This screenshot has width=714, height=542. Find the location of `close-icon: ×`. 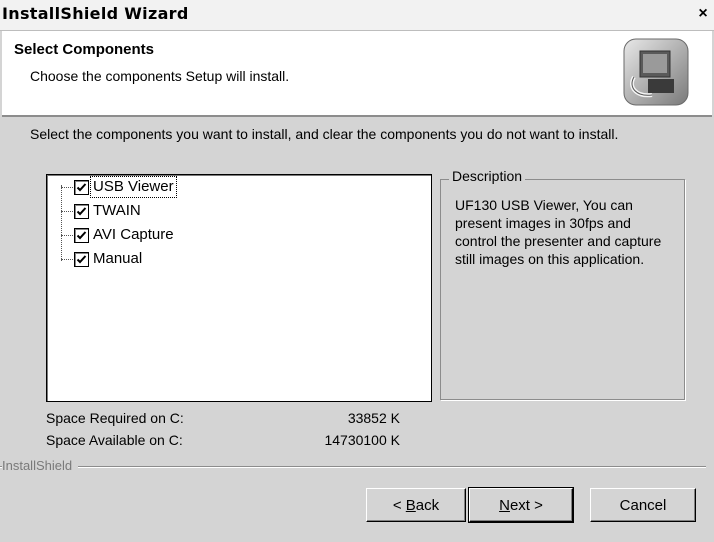

close-icon: × is located at coordinates (703, 14).